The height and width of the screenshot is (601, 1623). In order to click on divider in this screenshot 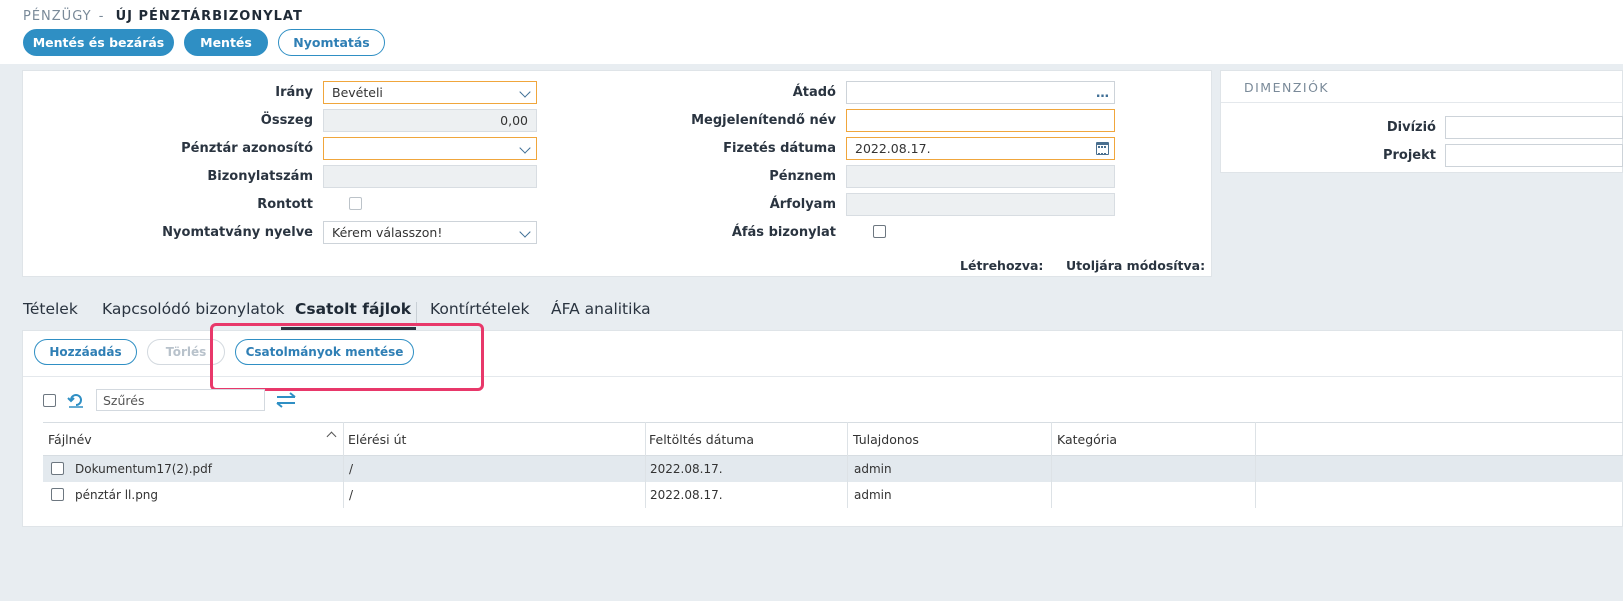, I will do `click(1422, 102)`.